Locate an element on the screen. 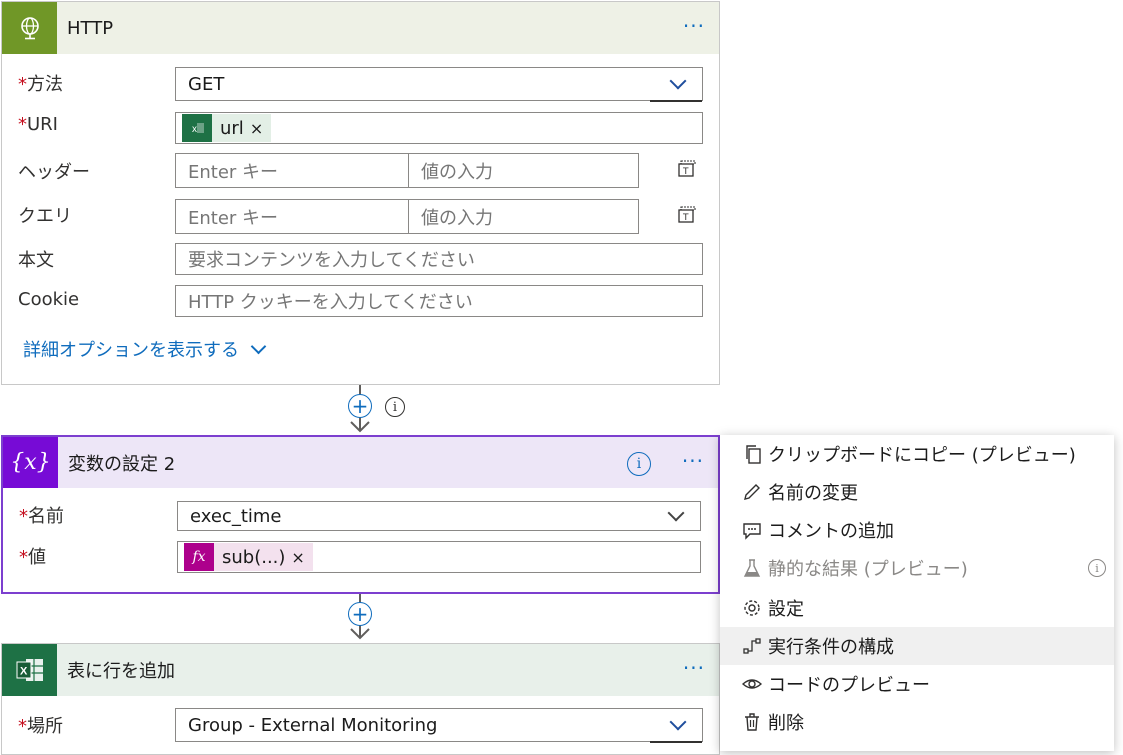 This screenshot has height=755, width=1123. svg-text: x is located at coordinates (194, 129).